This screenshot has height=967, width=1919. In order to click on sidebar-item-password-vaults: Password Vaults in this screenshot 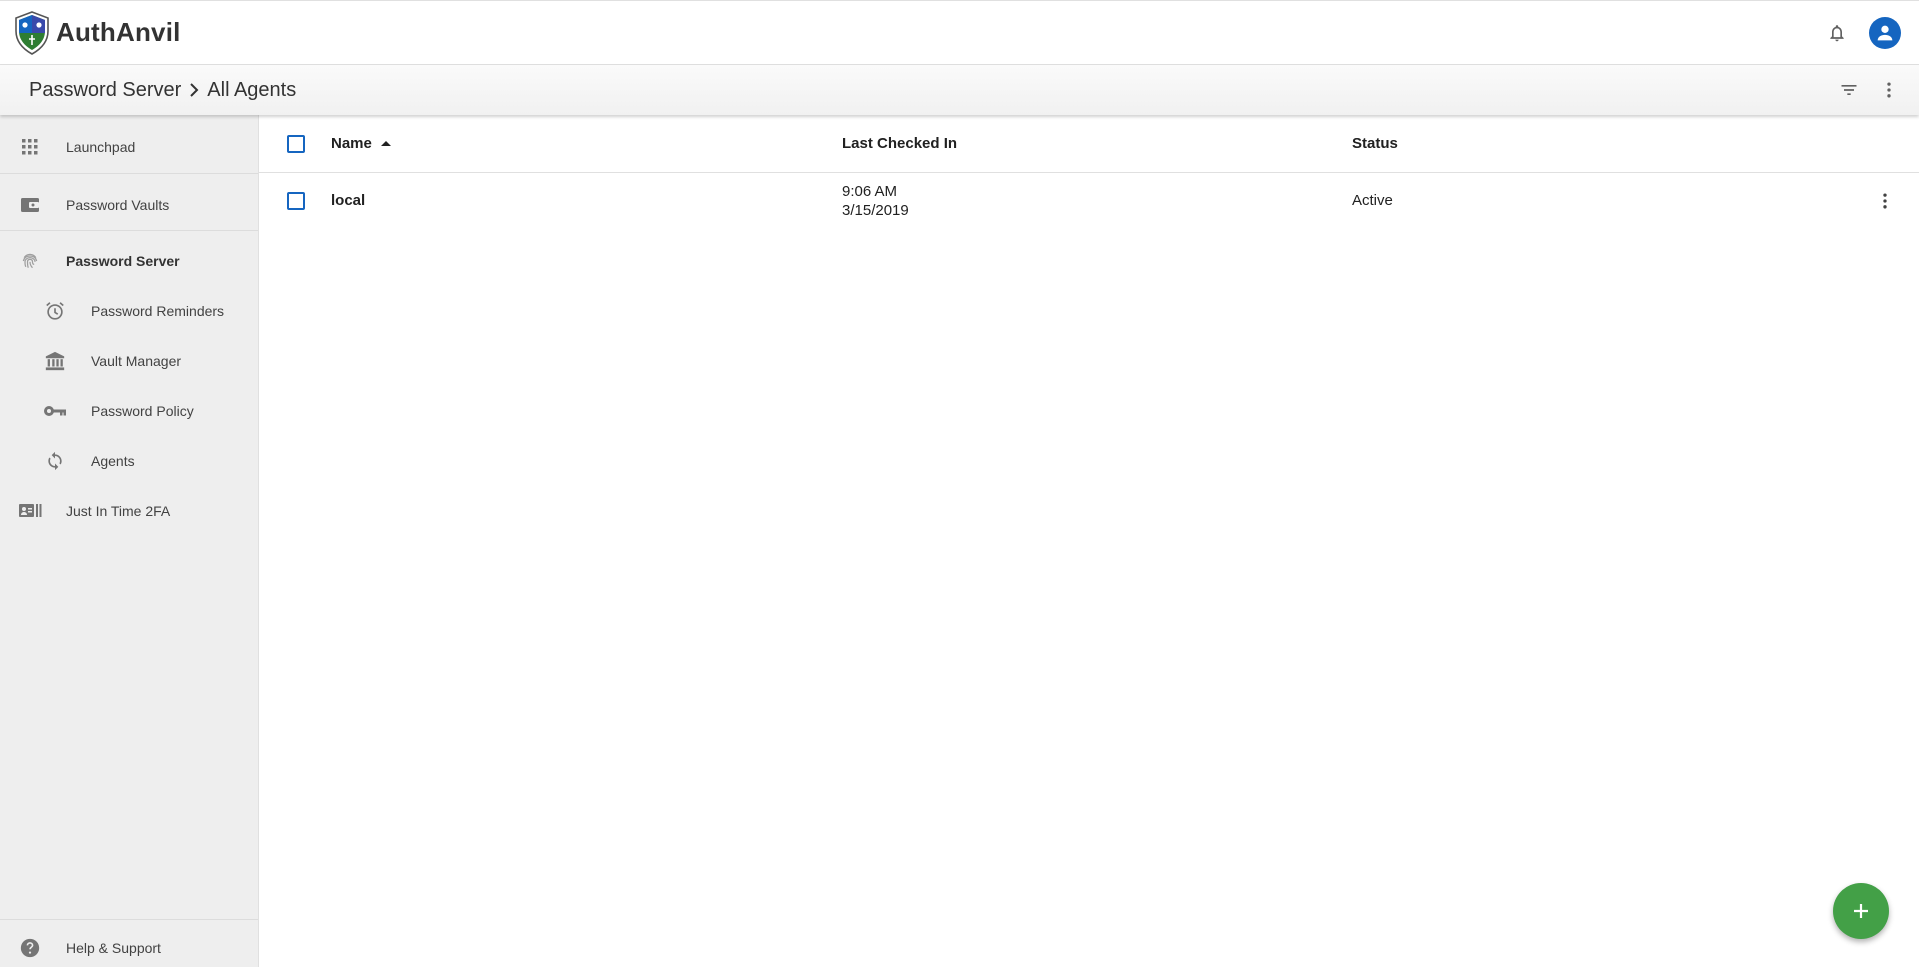, I will do `click(129, 205)`.